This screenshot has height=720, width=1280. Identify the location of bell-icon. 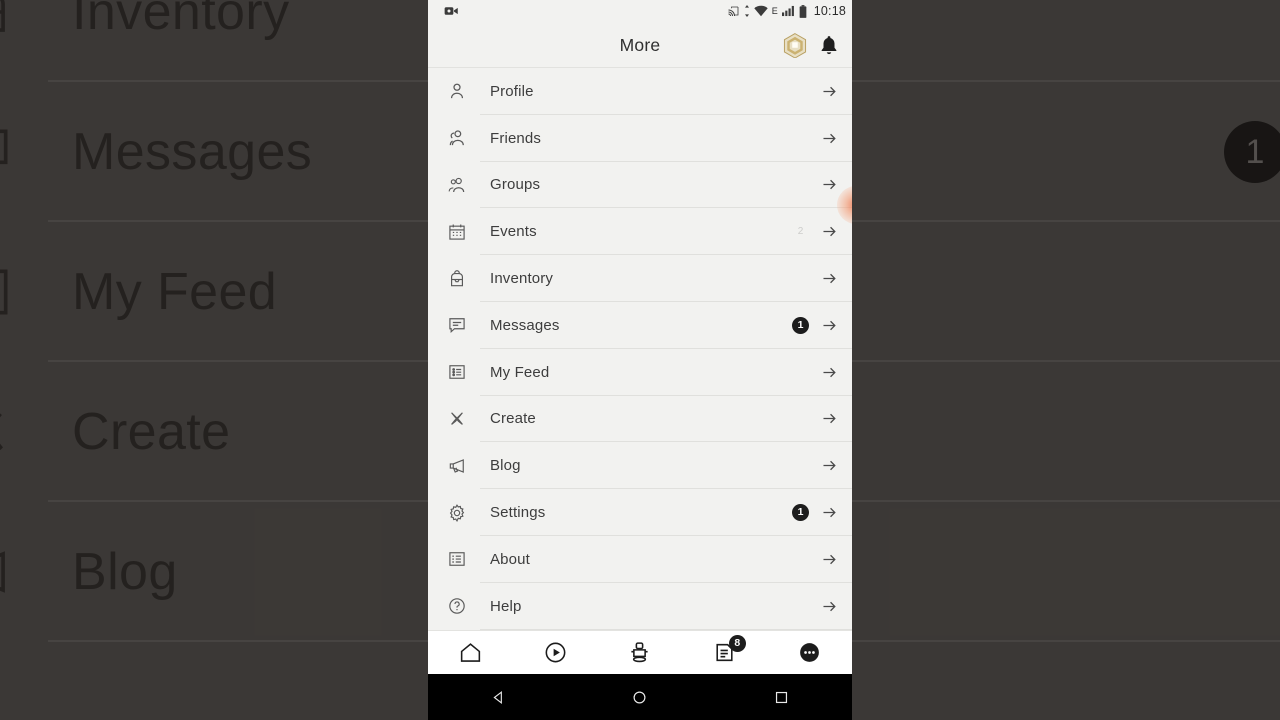
(829, 45).